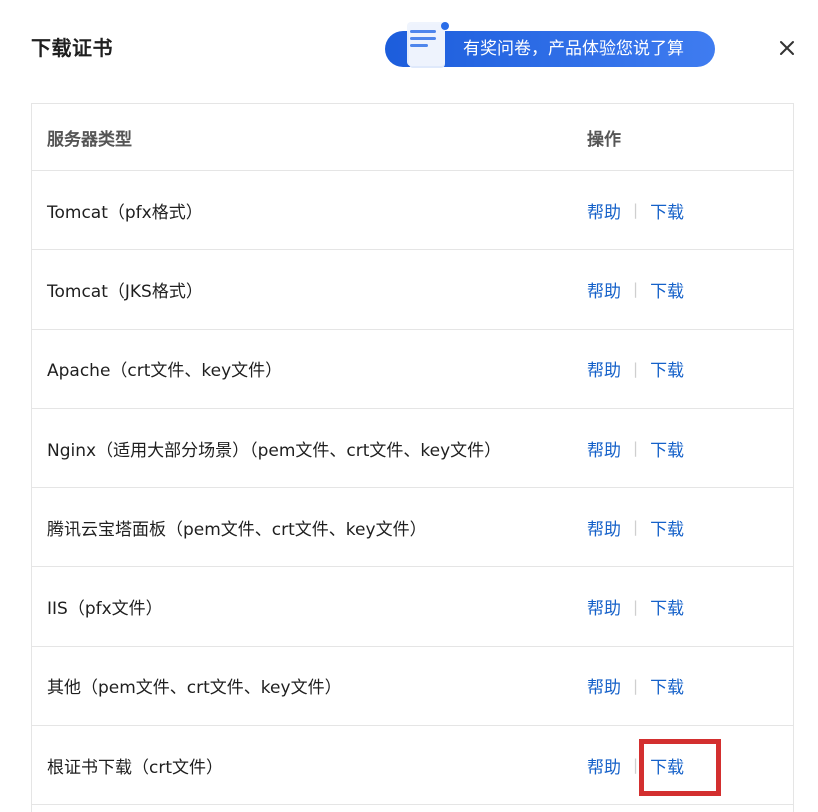 The width and height of the screenshot is (818, 812). Describe the element at coordinates (573, 49) in the screenshot. I see `survey-banner-text: 有奖问卷，产品体验您说了算` at that location.